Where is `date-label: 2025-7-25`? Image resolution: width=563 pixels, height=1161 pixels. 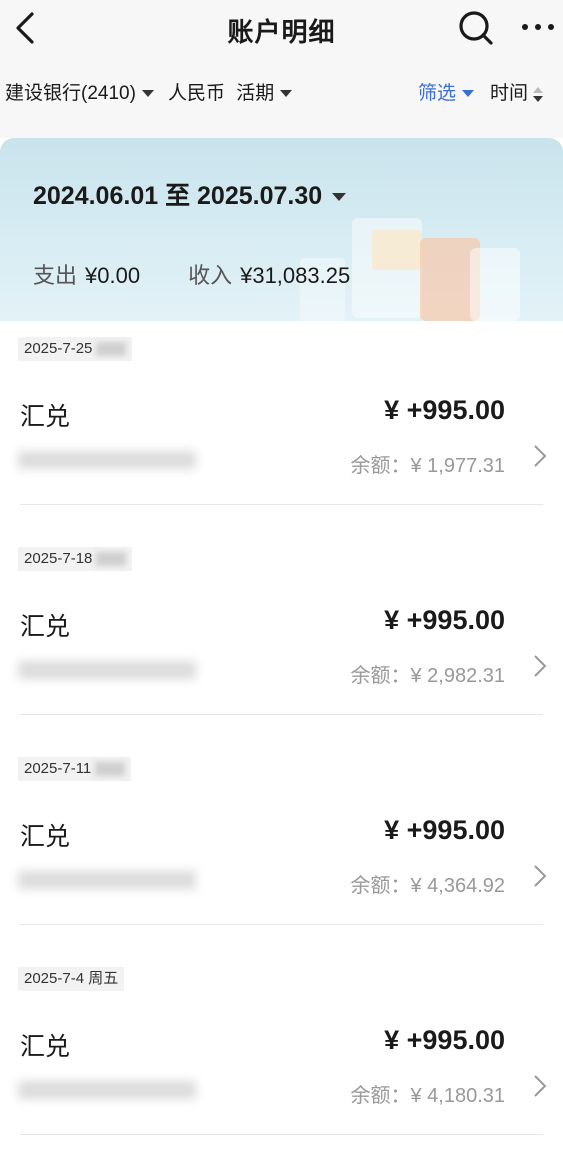
date-label: 2025-7-25 is located at coordinates (58, 348).